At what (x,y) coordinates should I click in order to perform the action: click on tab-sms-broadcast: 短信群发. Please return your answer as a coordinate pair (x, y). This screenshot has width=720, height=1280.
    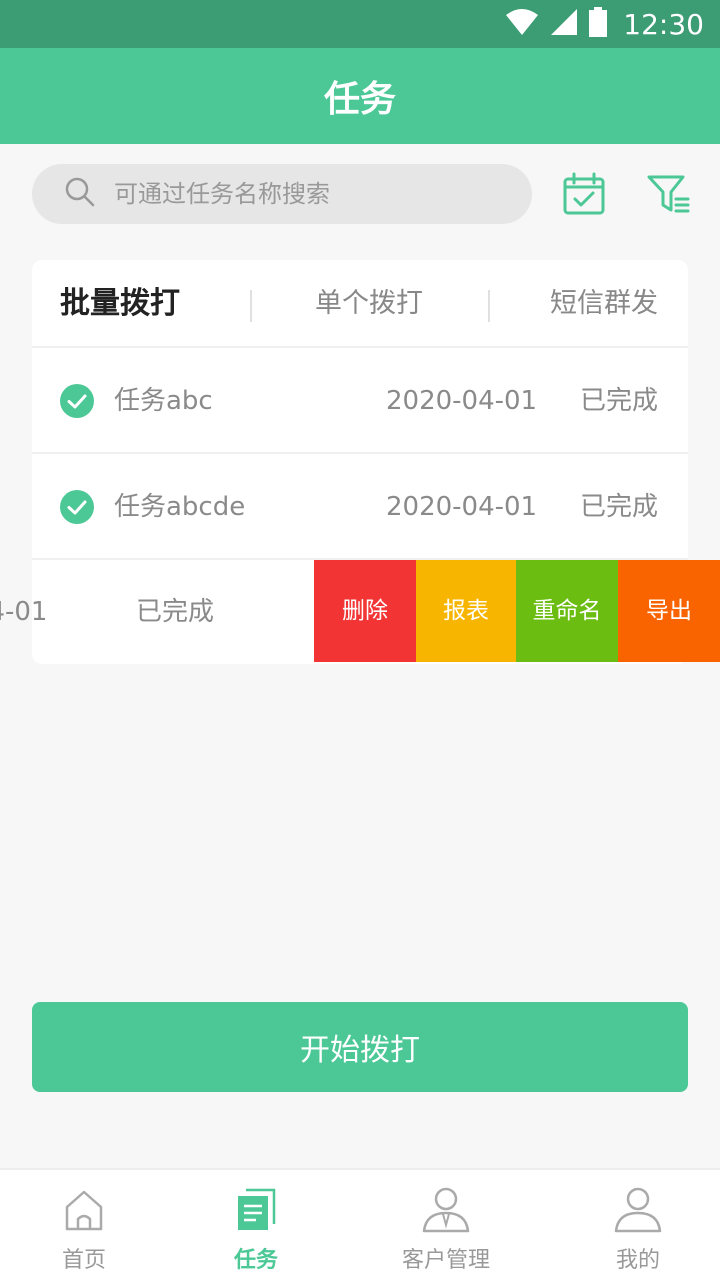
    Looking at the image, I should click on (604, 304).